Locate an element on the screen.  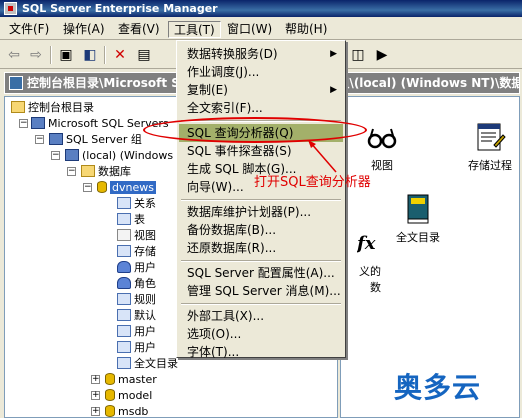
diagram-icon is located at coordinates (124, 203).